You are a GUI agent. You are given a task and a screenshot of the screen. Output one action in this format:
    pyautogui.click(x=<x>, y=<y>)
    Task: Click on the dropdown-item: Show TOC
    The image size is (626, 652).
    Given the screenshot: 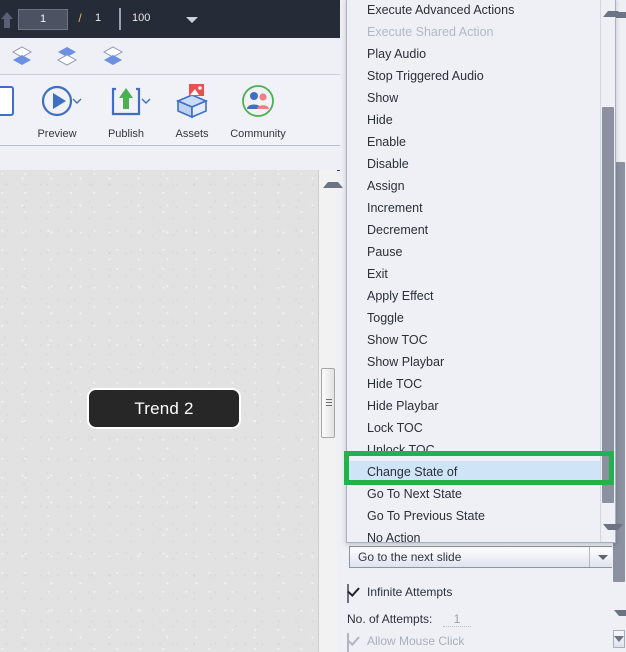 What is the action you would take?
    pyautogui.click(x=474, y=340)
    